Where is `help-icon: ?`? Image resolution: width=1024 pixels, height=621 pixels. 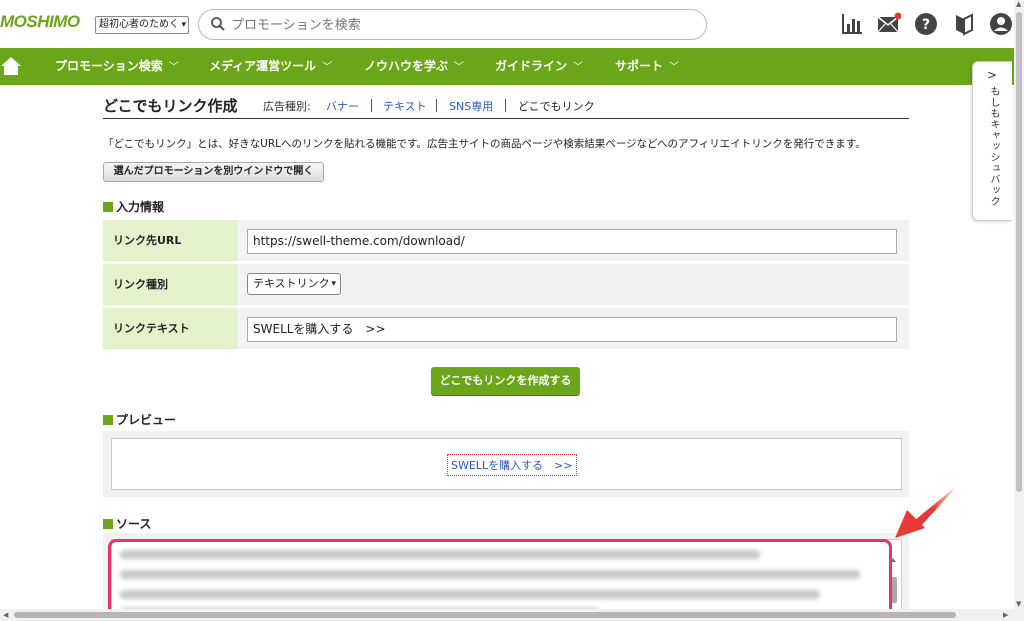 help-icon: ? is located at coordinates (926, 24).